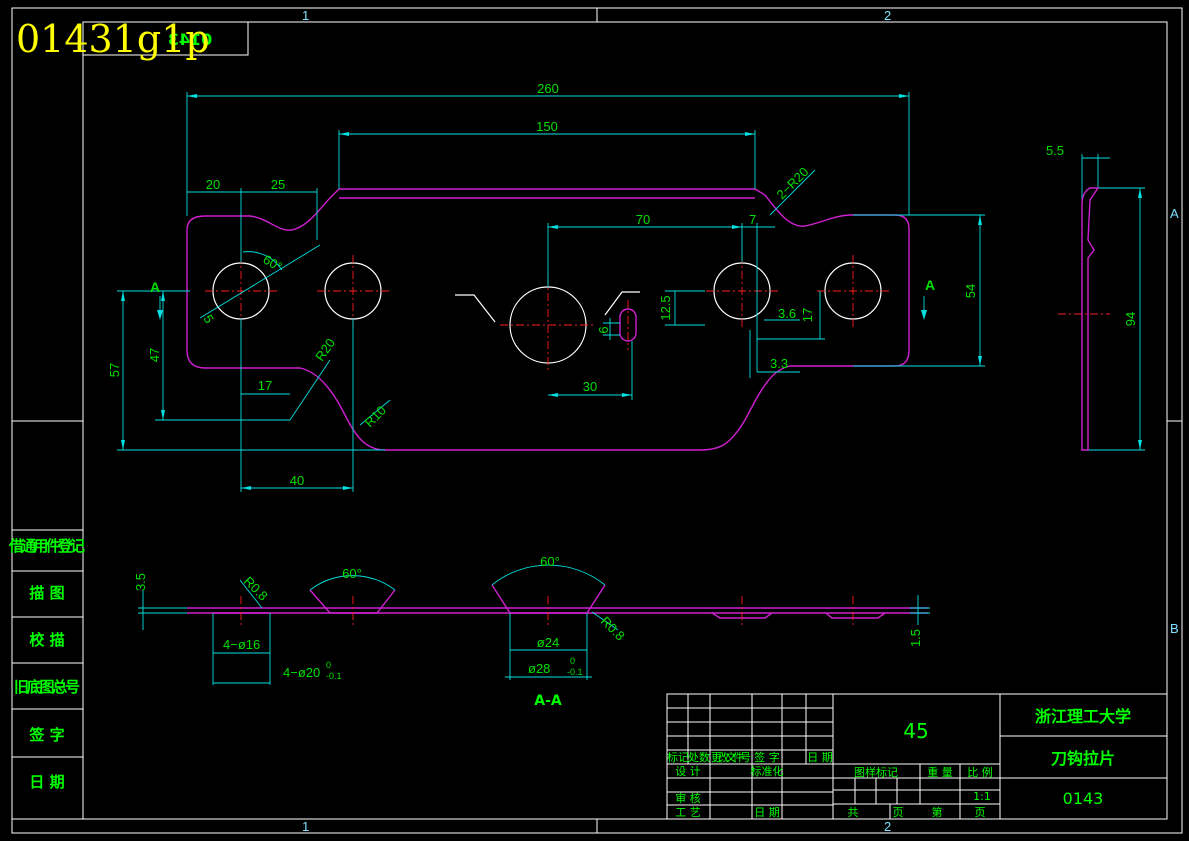 This screenshot has height=841, width=1189. Describe the element at coordinates (613, 629) in the screenshot. I see `dim-r0-8-right: R0.8` at that location.